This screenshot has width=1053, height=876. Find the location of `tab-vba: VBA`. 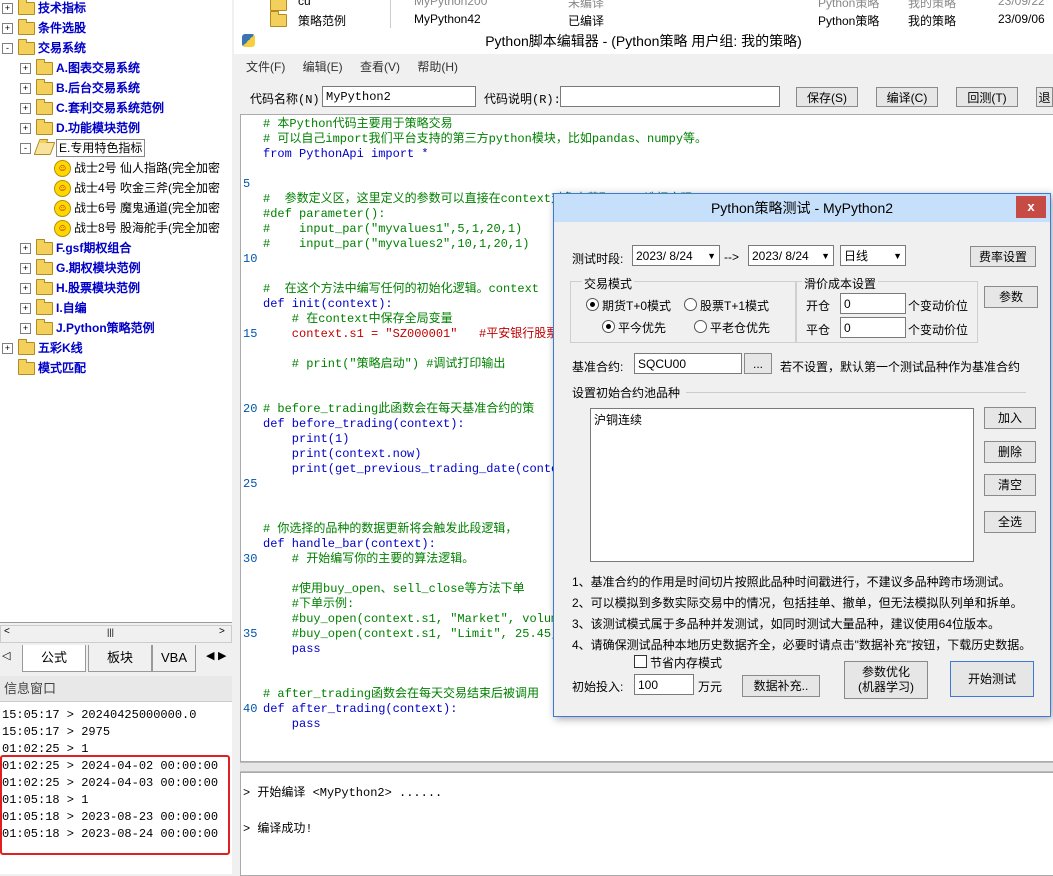

tab-vba: VBA is located at coordinates (174, 658).